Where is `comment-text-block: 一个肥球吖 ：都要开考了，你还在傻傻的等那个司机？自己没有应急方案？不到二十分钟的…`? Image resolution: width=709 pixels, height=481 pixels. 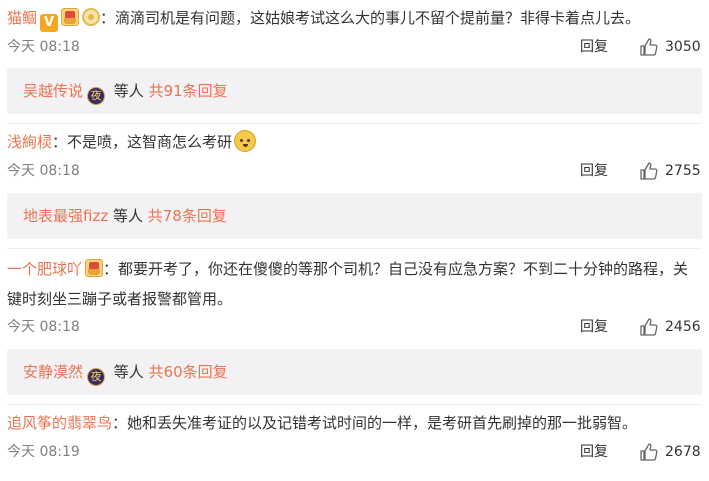 comment-text-block: 一个肥球吖 ：都要开考了，你还在傻傻的等那个司机？自己没有应急方案？不到二十分钟的… is located at coordinates (354, 284).